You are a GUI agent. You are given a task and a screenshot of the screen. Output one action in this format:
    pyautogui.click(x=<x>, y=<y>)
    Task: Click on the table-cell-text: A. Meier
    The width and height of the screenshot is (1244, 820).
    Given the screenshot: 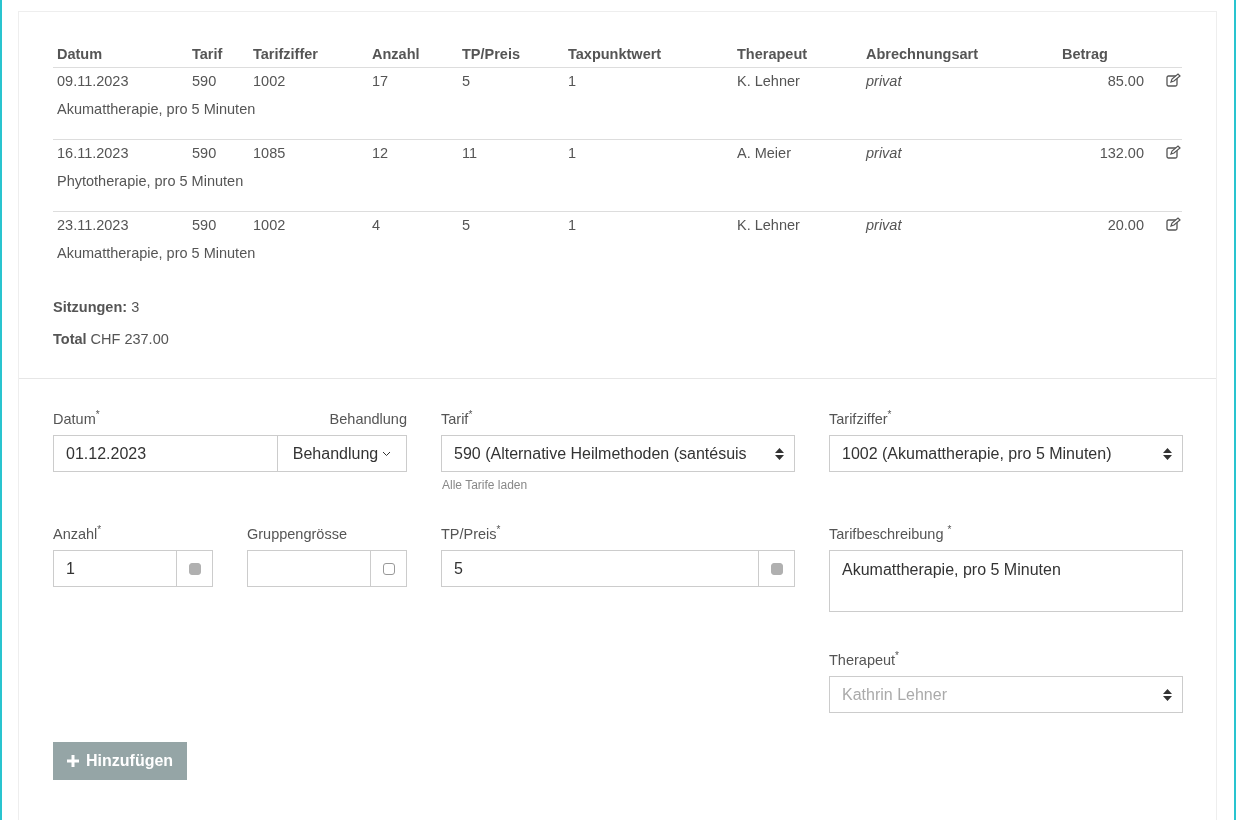 What is the action you would take?
    pyautogui.click(x=764, y=153)
    